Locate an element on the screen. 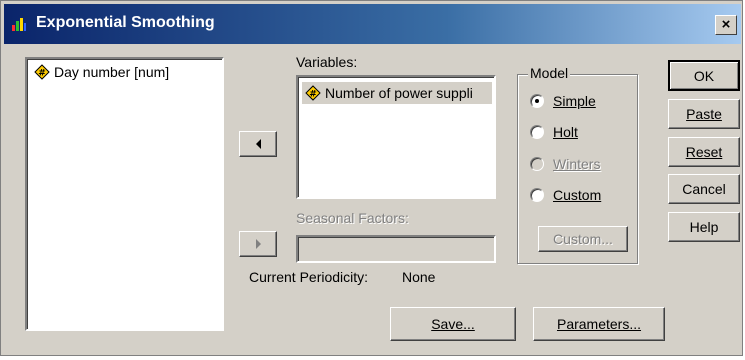 This screenshot has width=745, height=360. radio-holt-label: Holt is located at coordinates (565, 132).